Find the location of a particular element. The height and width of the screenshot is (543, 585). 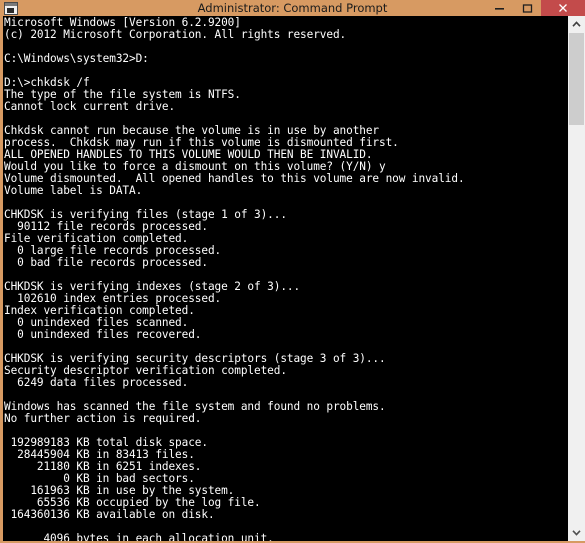

chevron-up-icon is located at coordinates (576, 24).